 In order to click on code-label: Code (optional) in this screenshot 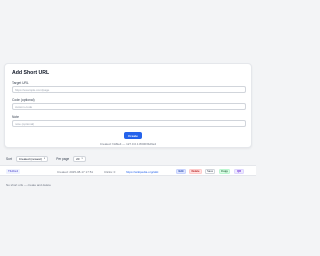, I will do `click(23, 100)`.